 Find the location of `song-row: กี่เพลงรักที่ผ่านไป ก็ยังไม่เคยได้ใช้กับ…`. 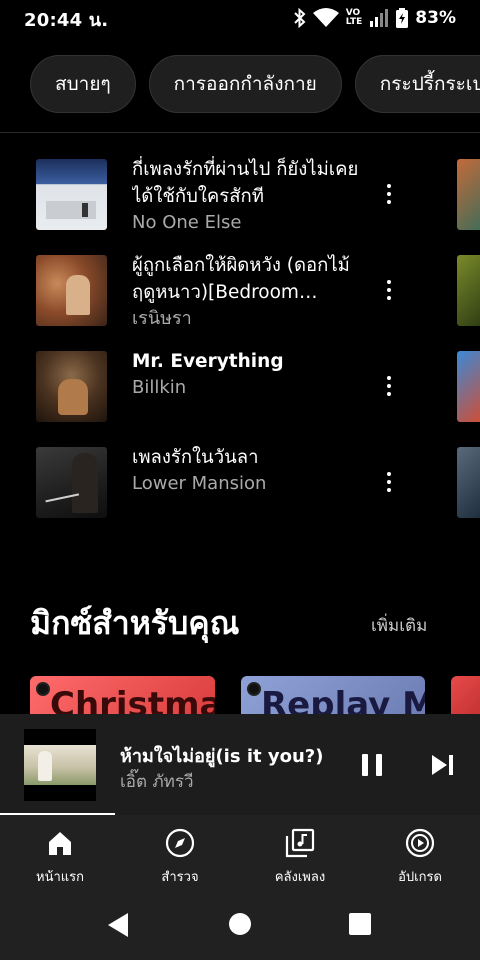

song-row: กี่เพลงรักที่ผ่านไป ก็ยังไม่เคยได้ใช้กับ… is located at coordinates (240, 194).